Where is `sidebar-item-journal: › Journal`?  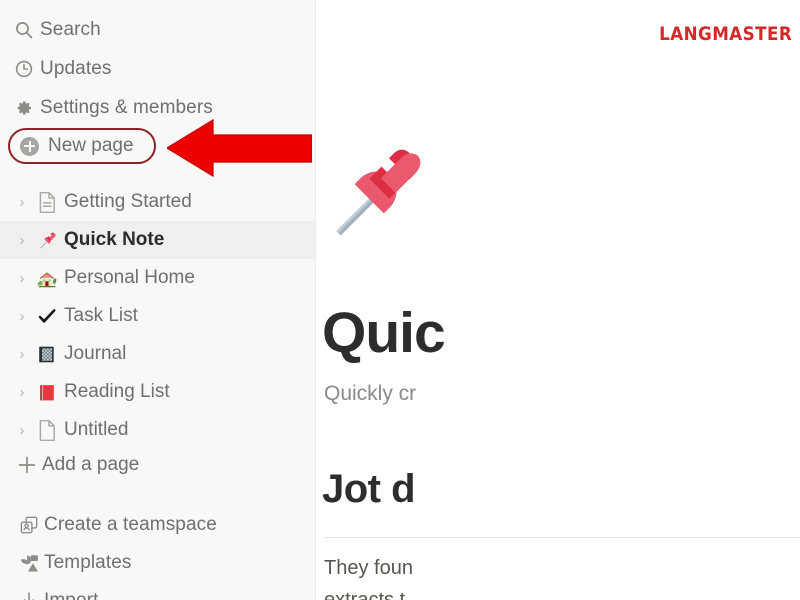 sidebar-item-journal: › Journal is located at coordinates (157, 354).